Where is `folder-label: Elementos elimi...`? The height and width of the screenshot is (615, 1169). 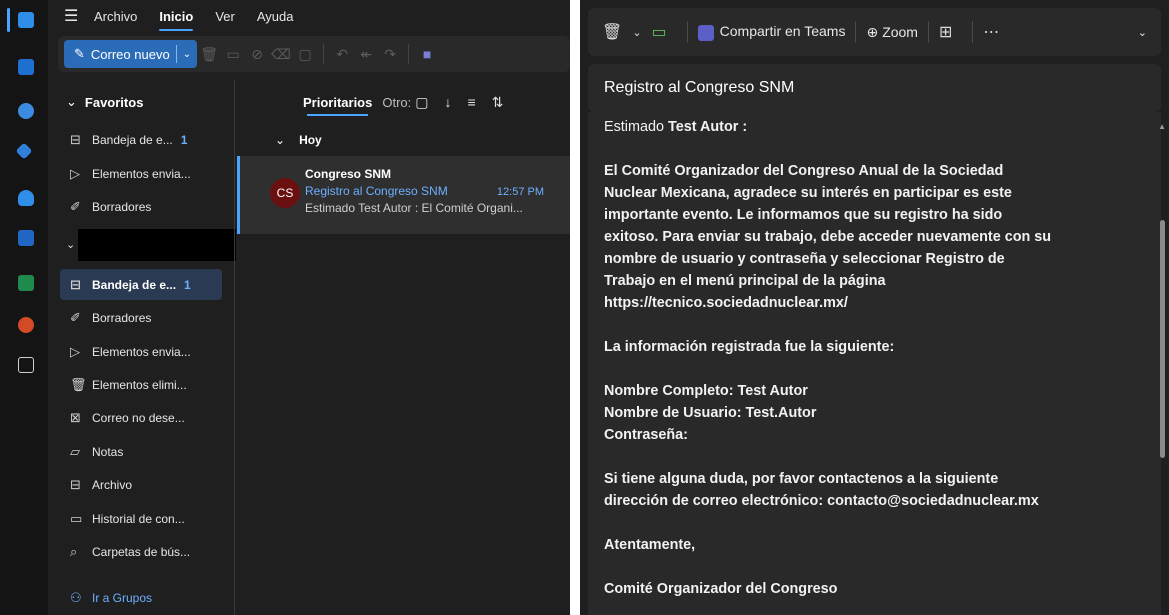
folder-label: Elementos elimi... is located at coordinates (139, 384).